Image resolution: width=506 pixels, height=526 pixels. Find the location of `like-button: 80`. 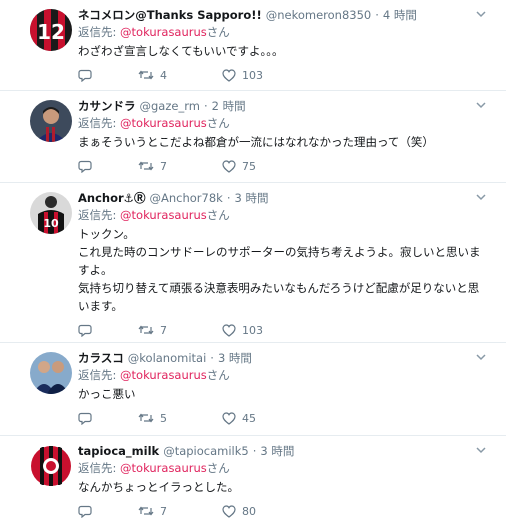

like-button: 80 is located at coordinates (257, 511).